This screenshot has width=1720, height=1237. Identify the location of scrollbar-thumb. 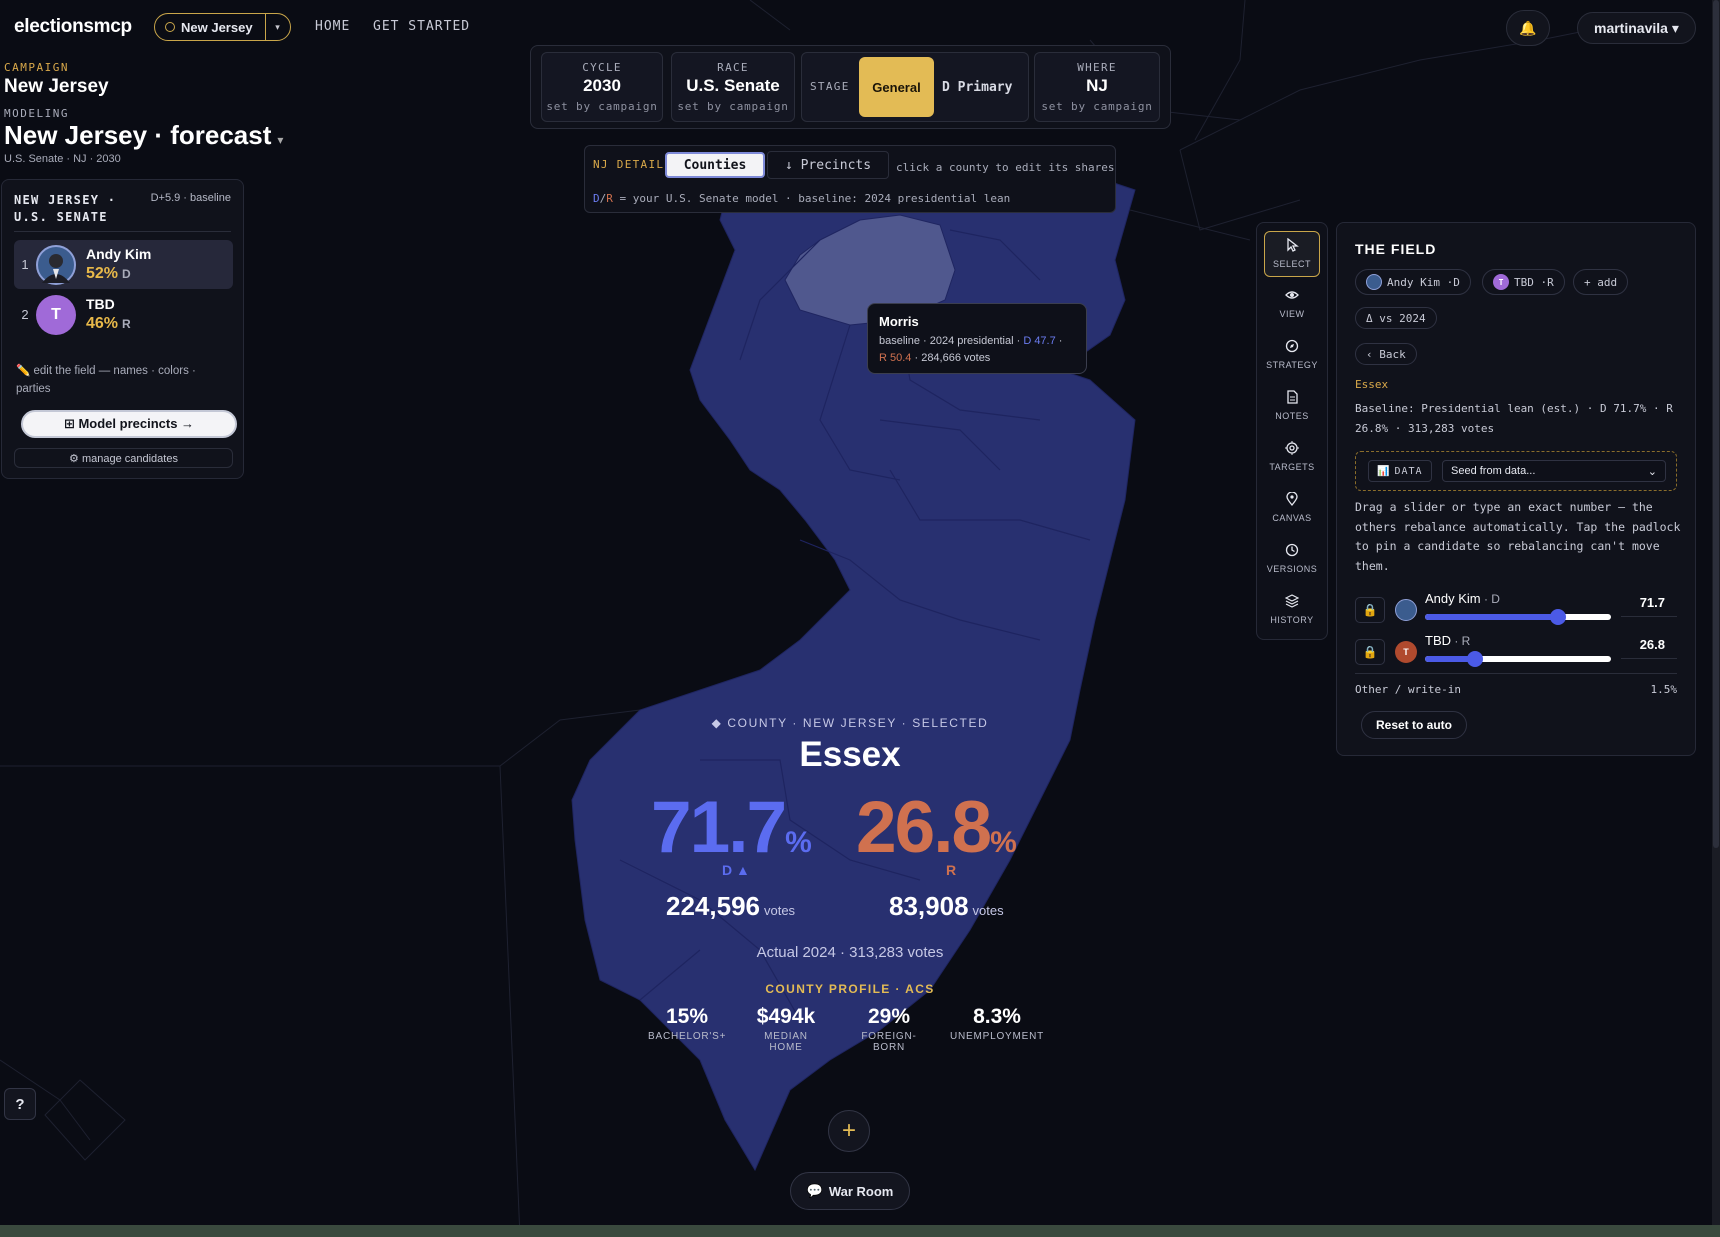
(1716, 424).